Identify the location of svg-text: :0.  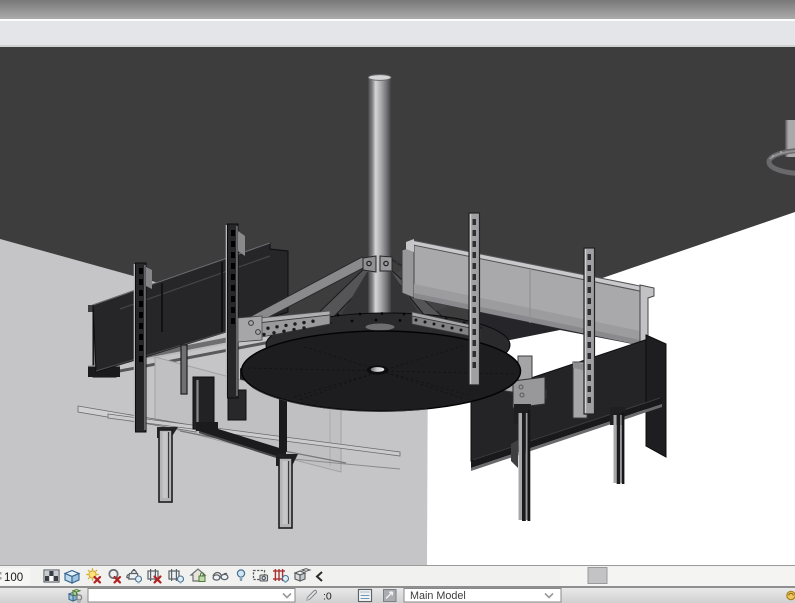
(327, 597).